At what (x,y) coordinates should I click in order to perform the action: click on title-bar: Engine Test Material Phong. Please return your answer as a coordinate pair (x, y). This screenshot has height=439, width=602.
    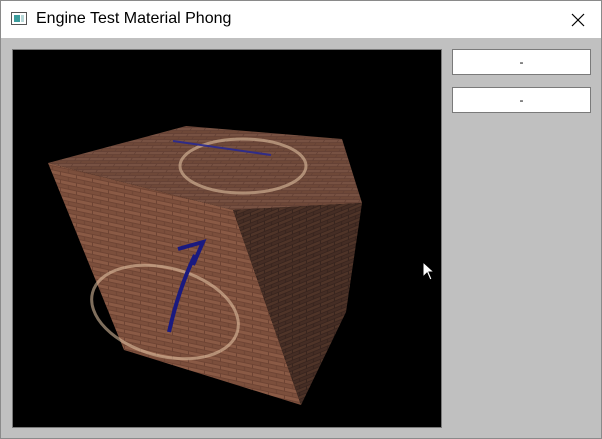
    Looking at the image, I should click on (301, 19).